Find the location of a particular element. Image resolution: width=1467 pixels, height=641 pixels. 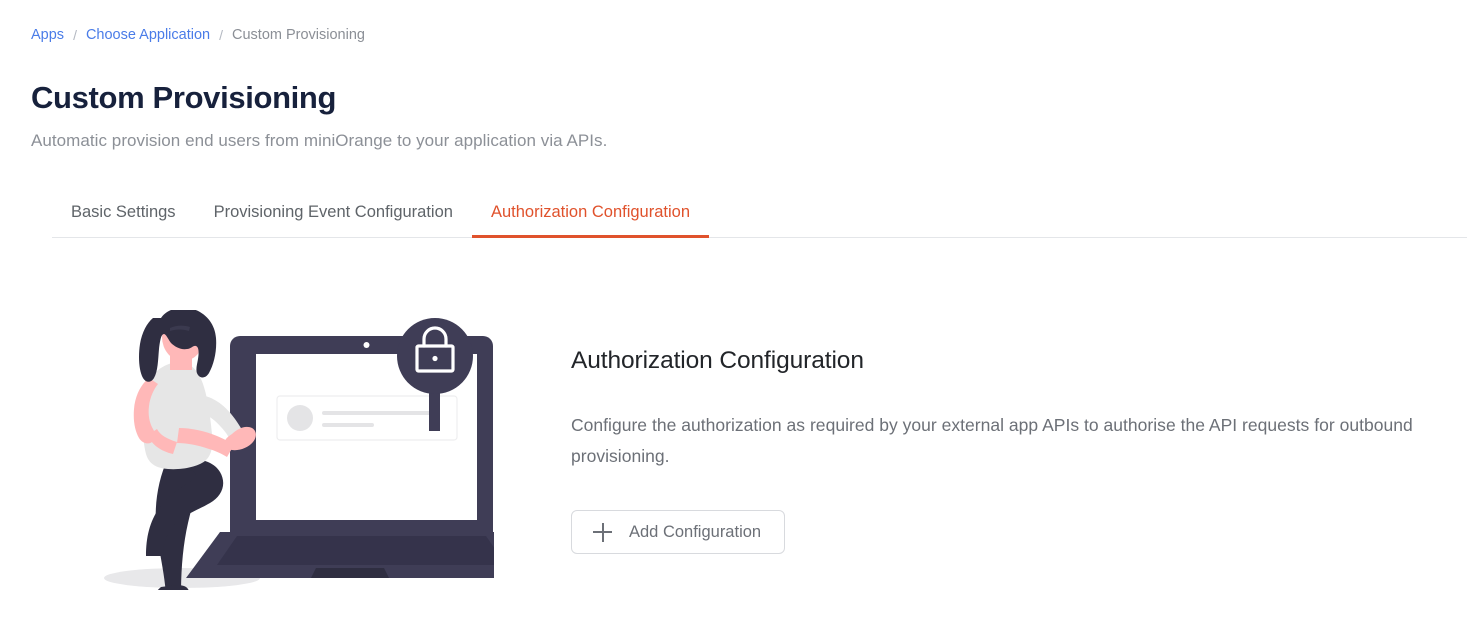

laptop-base-inner is located at coordinates (355, 550).